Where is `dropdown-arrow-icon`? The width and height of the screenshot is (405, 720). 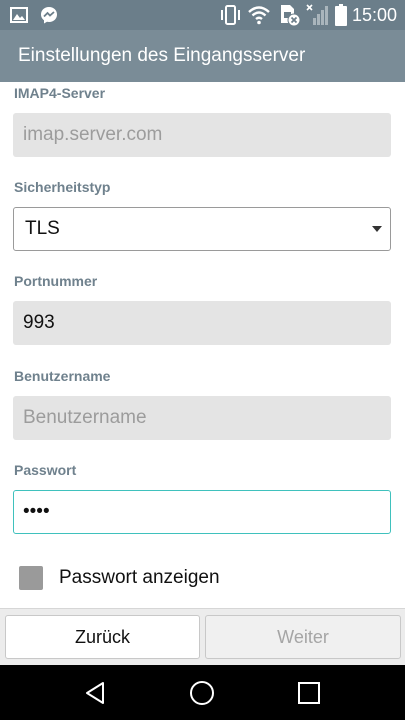 dropdown-arrow-icon is located at coordinates (377, 229).